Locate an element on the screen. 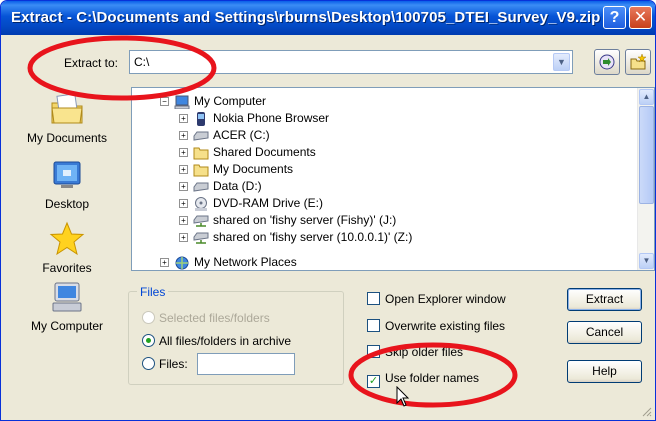 Image resolution: width=656 pixels, height=421 pixels. scroll-up-icon: ▲ is located at coordinates (646, 97).